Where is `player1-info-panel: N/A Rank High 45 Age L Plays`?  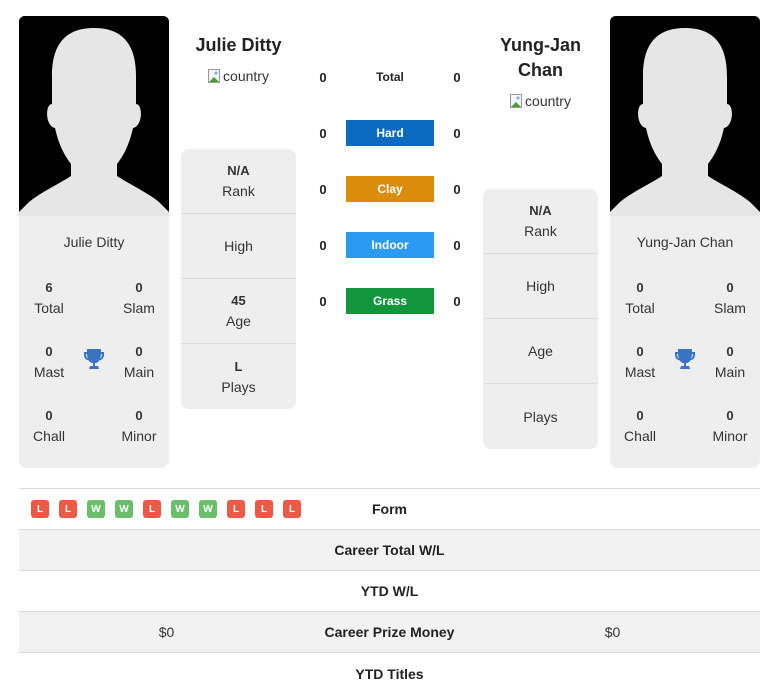 player1-info-panel: N/A Rank High 45 Age L Plays is located at coordinates (238, 279).